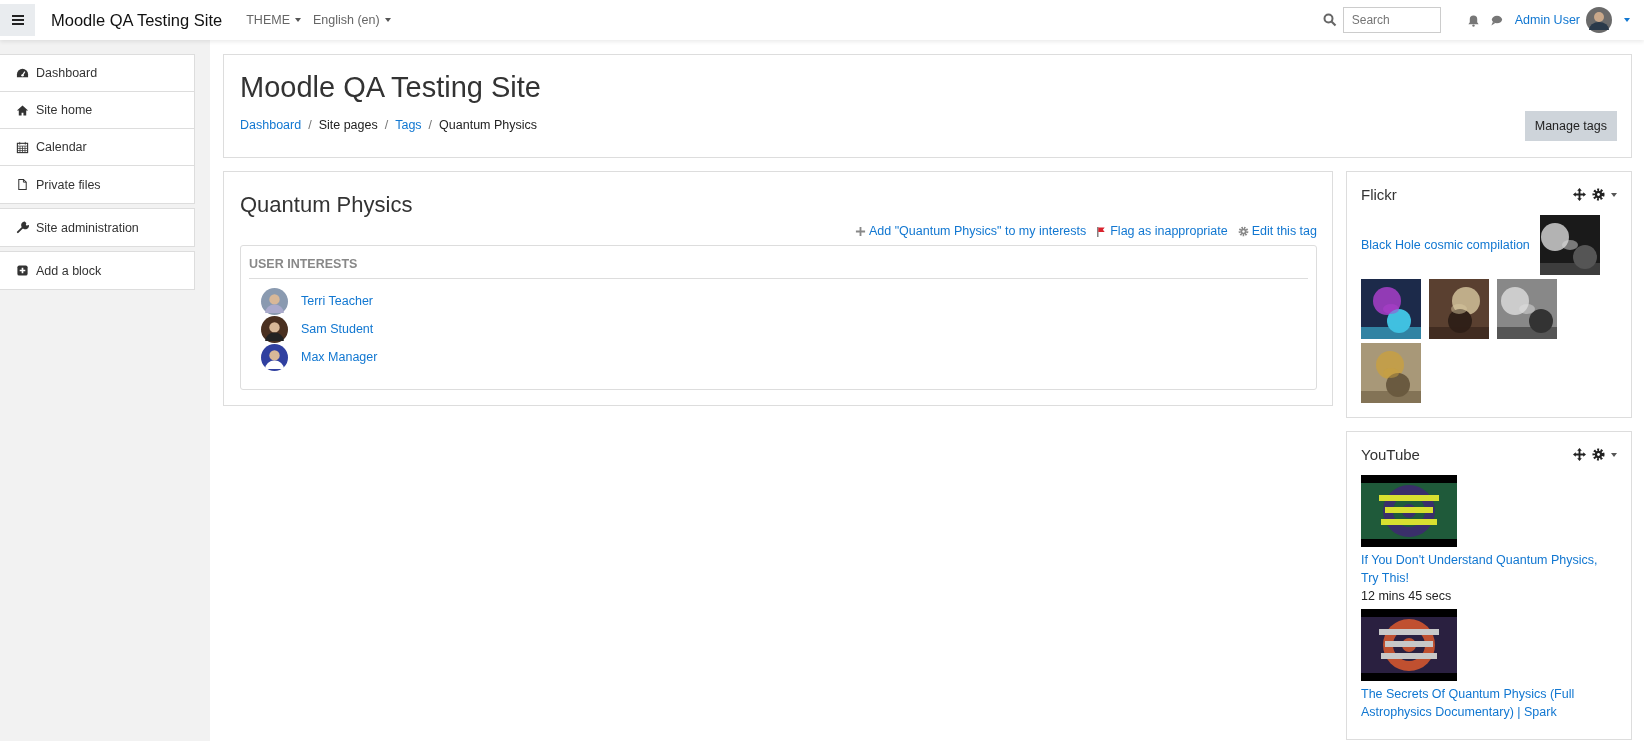 Image resolution: width=1644 pixels, height=741 pixels. I want to click on breadcrumb-link: Tags, so click(408, 125).